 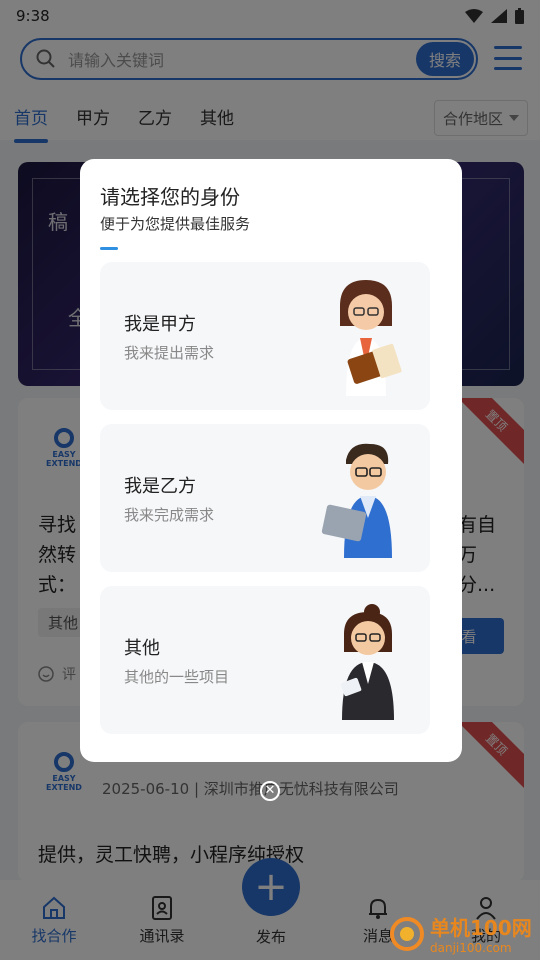 What do you see at coordinates (265, 660) in the screenshot?
I see `option-other: 其他 其他的一些项目` at bounding box center [265, 660].